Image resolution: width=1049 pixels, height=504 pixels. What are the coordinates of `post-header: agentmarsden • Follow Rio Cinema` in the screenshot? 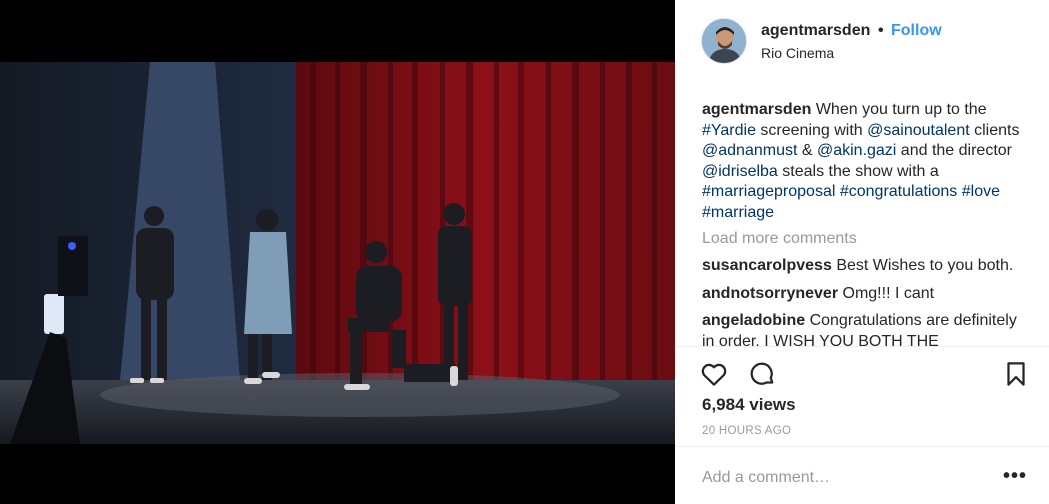 It's located at (862, 43).